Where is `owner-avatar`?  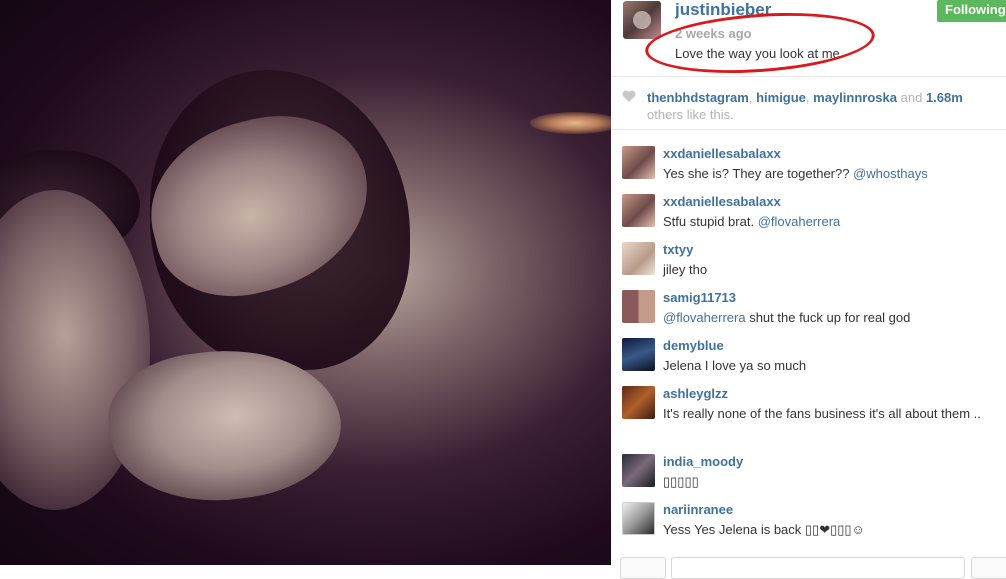 owner-avatar is located at coordinates (642, 20).